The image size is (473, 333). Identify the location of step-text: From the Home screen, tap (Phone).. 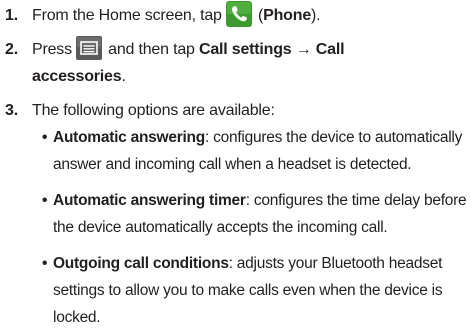
(176, 14).